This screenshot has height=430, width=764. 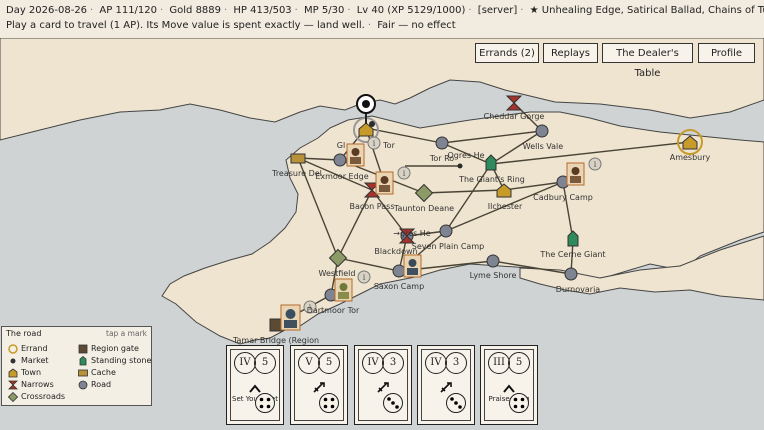 What do you see at coordinates (337, 273) in the screenshot?
I see `label-westfield: Westfield` at bounding box center [337, 273].